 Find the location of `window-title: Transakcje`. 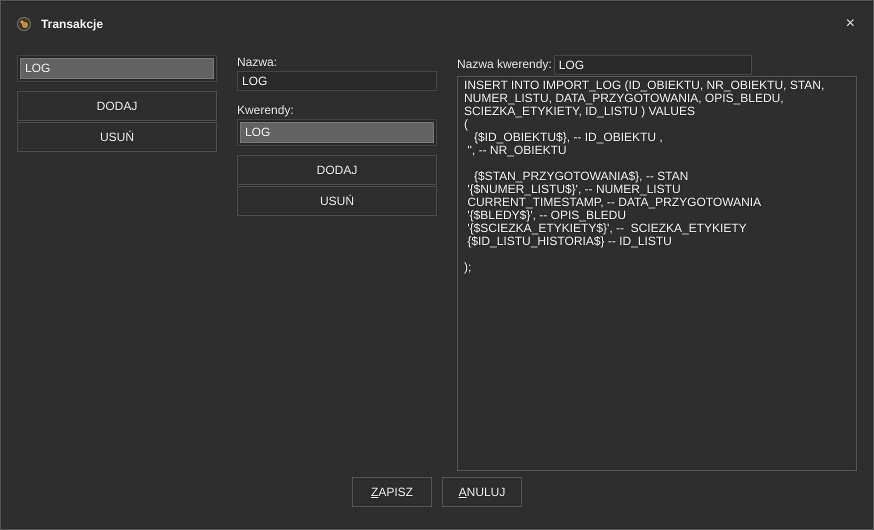

window-title: Transakcje is located at coordinates (72, 24).